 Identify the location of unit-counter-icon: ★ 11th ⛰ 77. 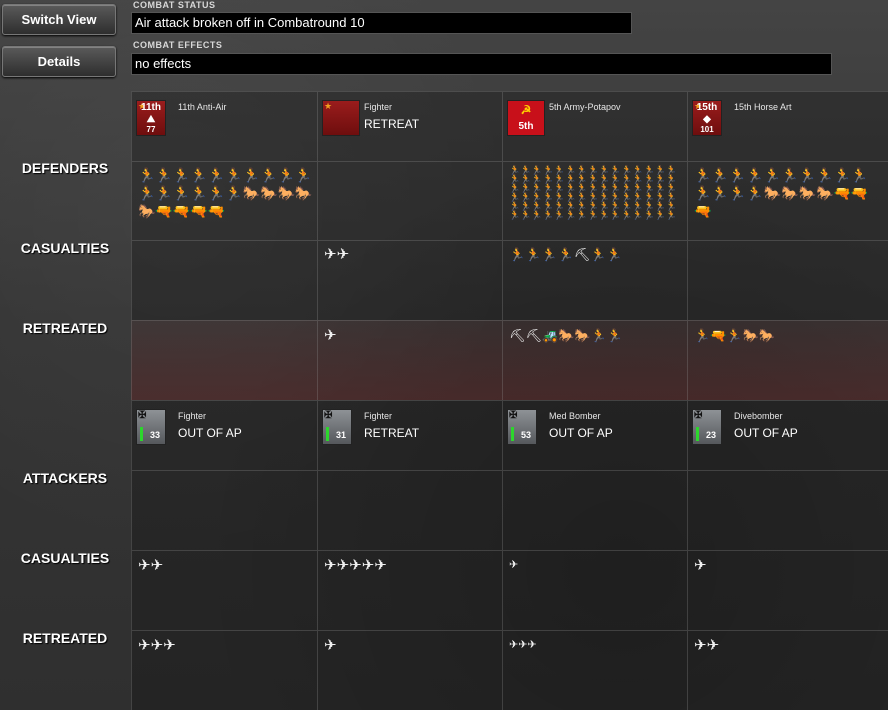
(151, 118).